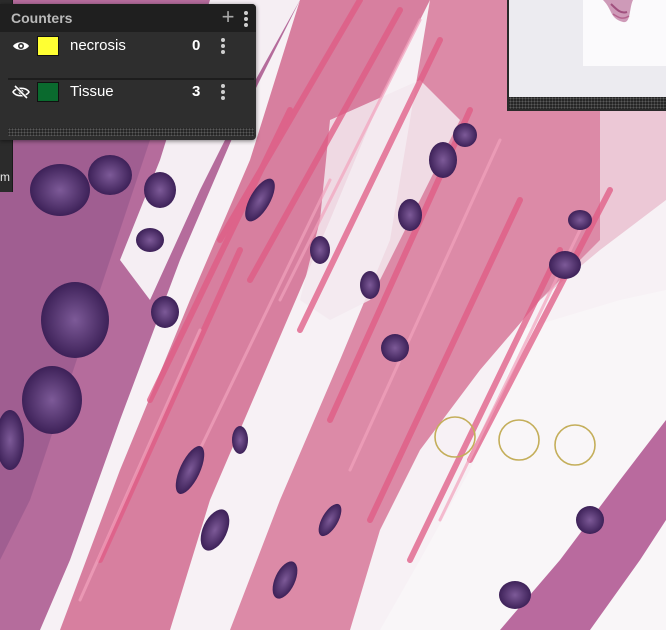 The height and width of the screenshot is (630, 666). What do you see at coordinates (98, 45) in the screenshot?
I see `counter-name: necrosis` at bounding box center [98, 45].